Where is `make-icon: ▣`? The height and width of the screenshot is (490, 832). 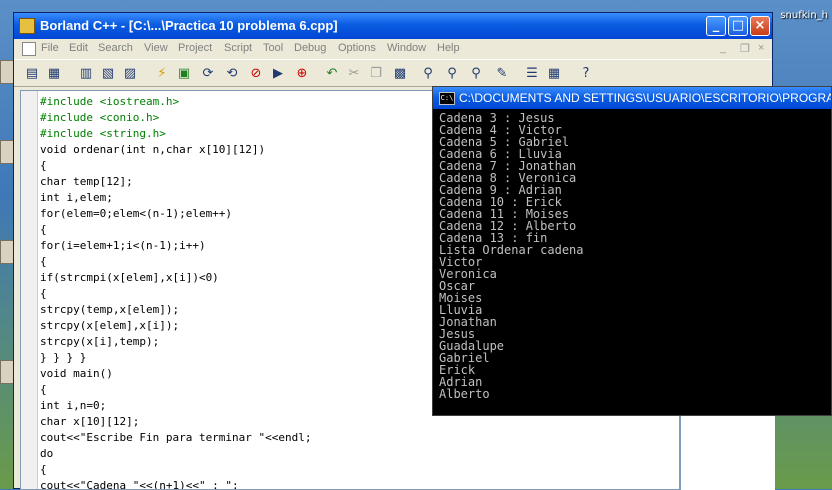 make-icon: ▣ is located at coordinates (184, 73).